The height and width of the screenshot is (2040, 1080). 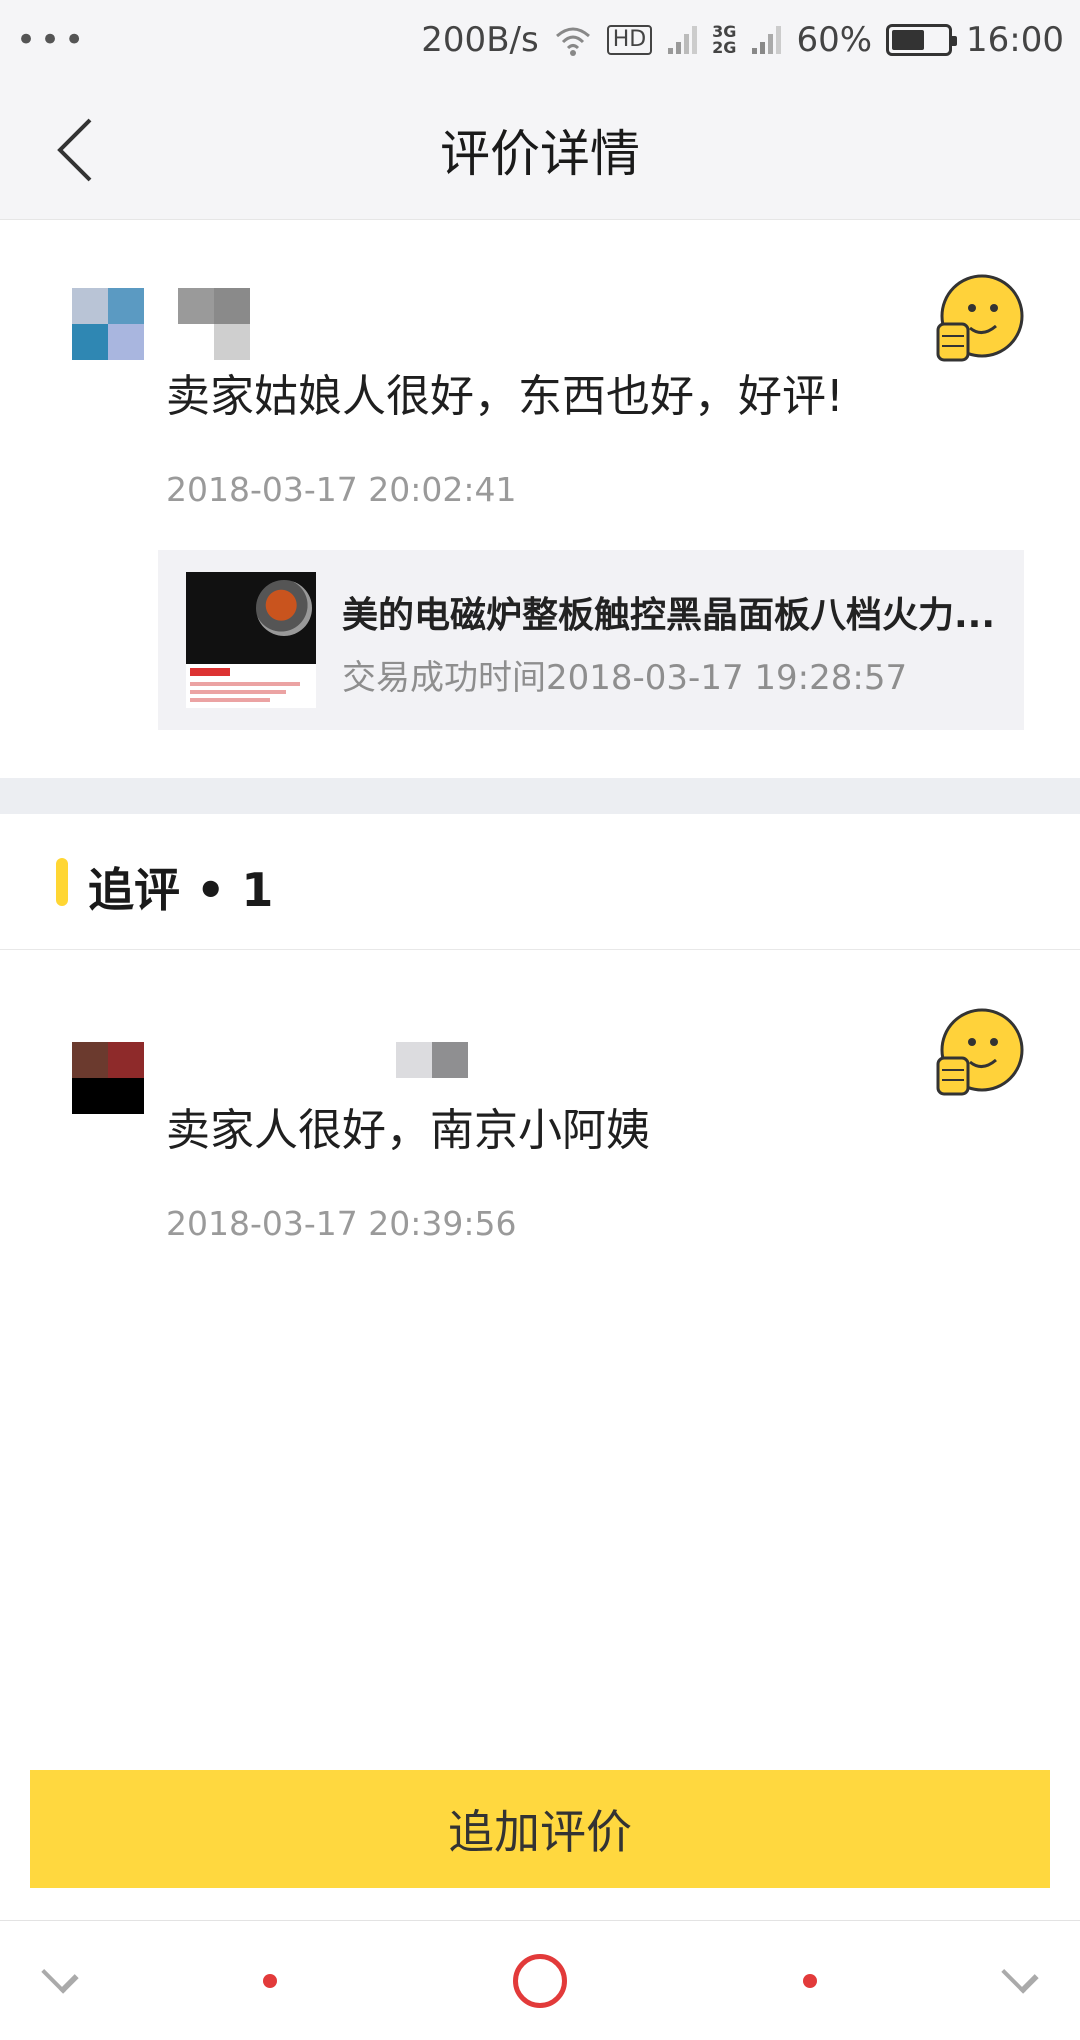 What do you see at coordinates (683, 40) in the screenshot?
I see `signal-icon` at bounding box center [683, 40].